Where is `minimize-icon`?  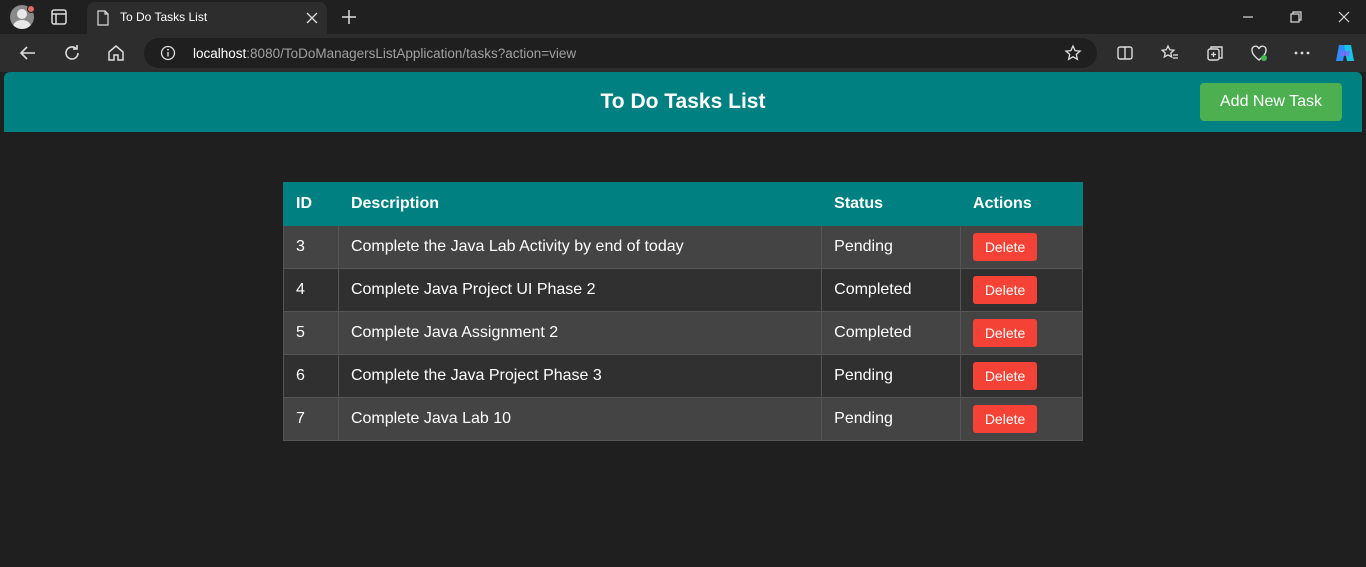
minimize-icon is located at coordinates (1248, 17).